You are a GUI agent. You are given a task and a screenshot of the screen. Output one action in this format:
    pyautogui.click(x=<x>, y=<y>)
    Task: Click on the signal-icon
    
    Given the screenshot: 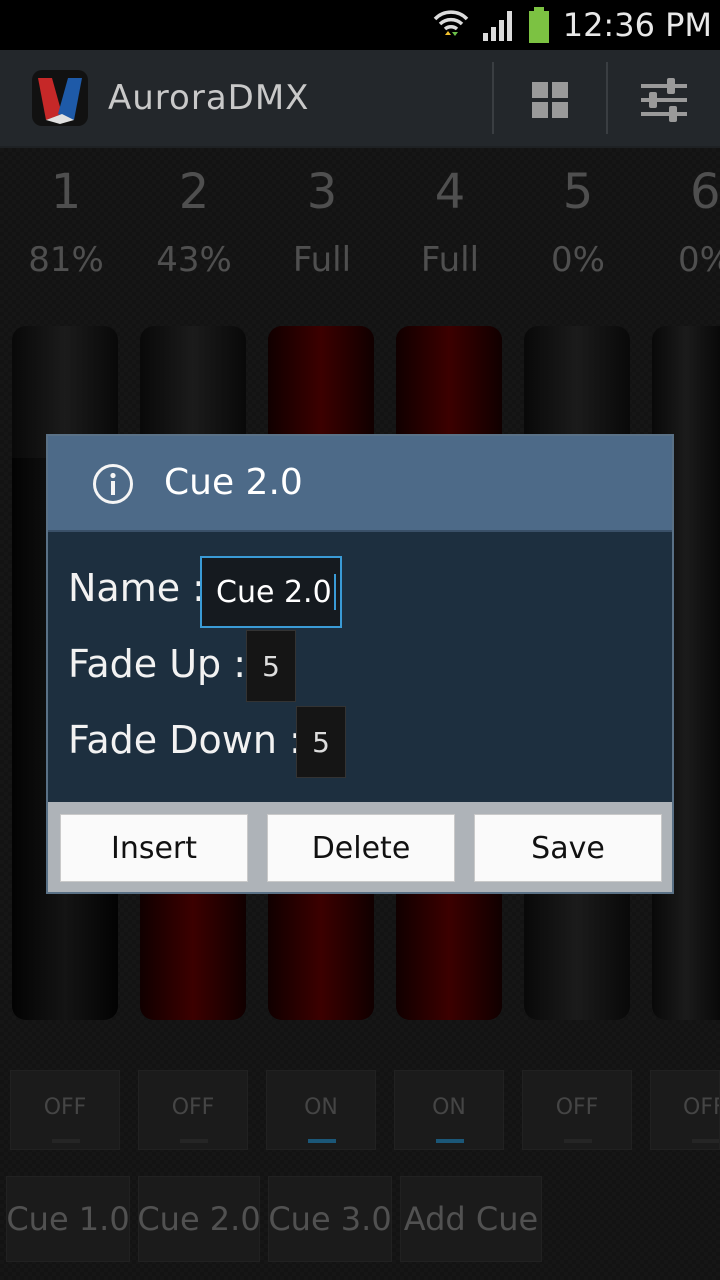 What is the action you would take?
    pyautogui.click(x=499, y=25)
    